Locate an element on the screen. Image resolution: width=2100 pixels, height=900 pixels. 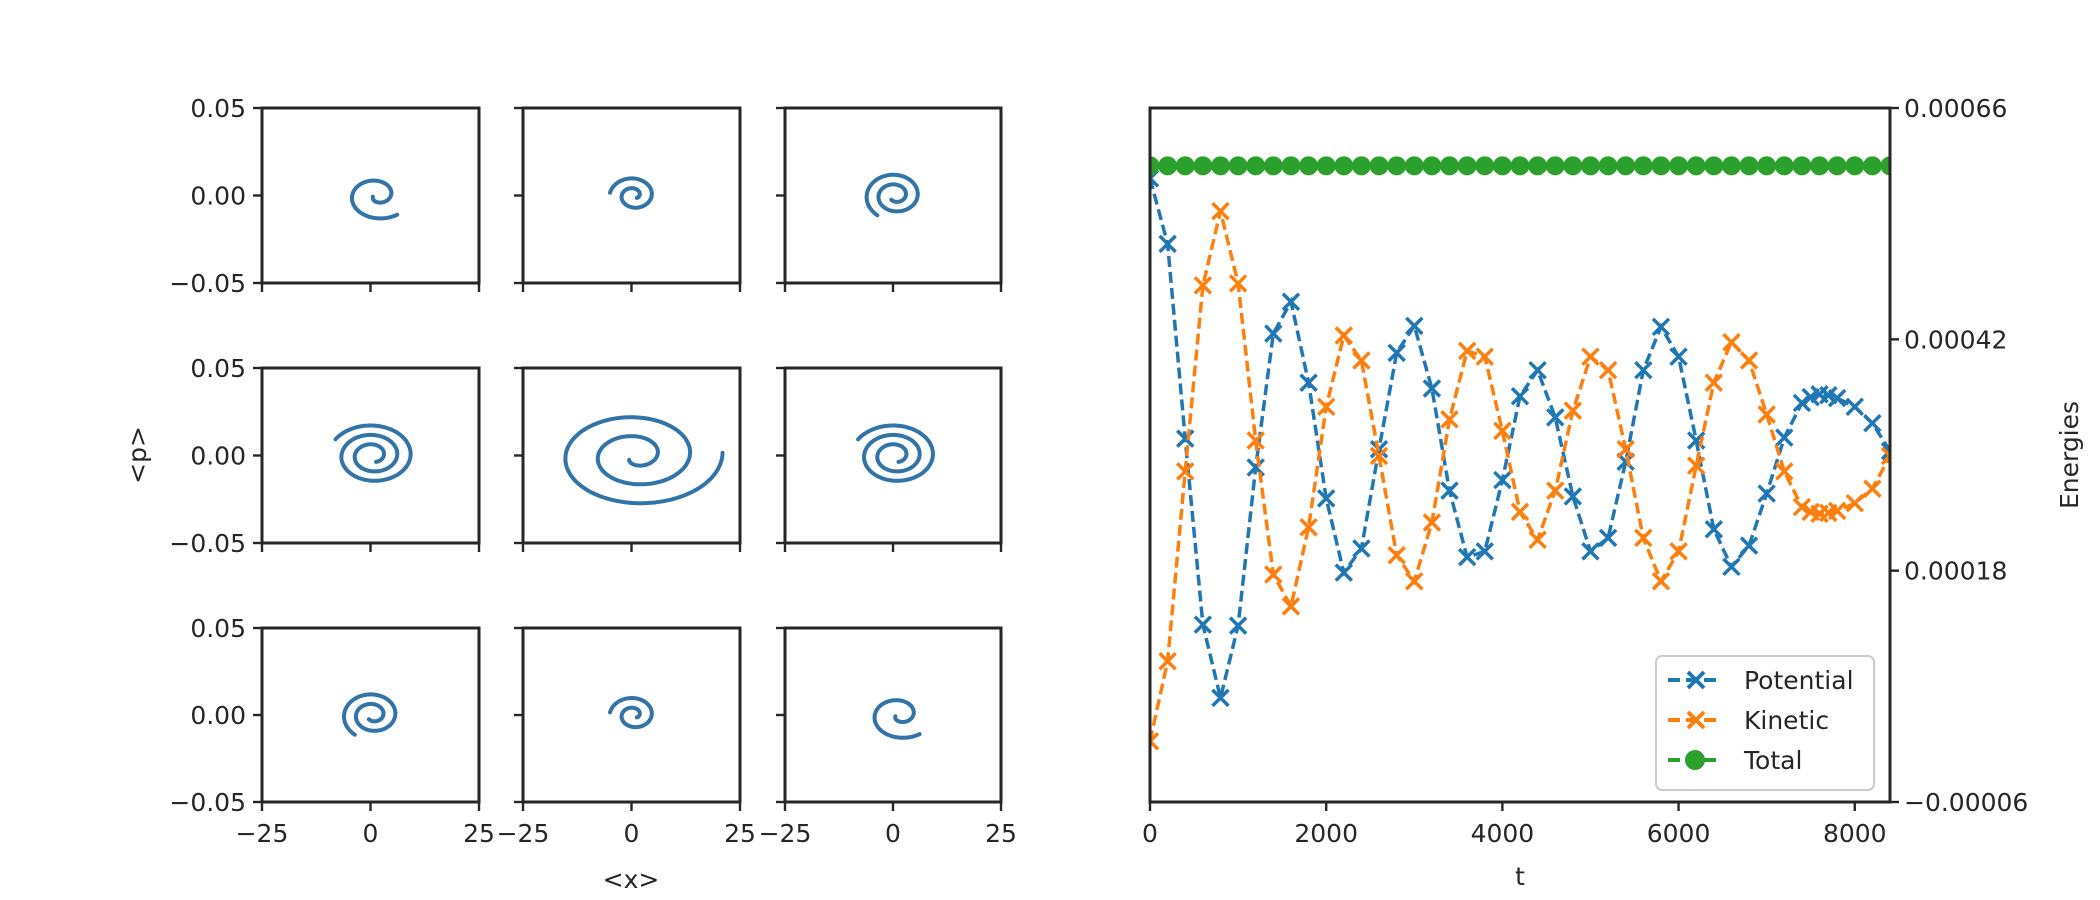
x-tick-label: 6000 is located at coordinates (1679, 833).